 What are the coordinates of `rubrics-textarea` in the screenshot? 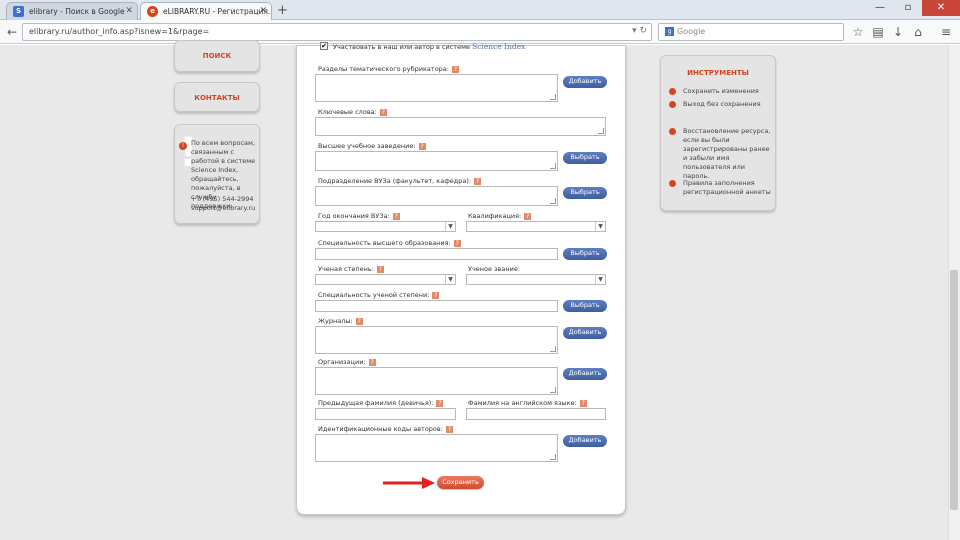 It's located at (436, 88).